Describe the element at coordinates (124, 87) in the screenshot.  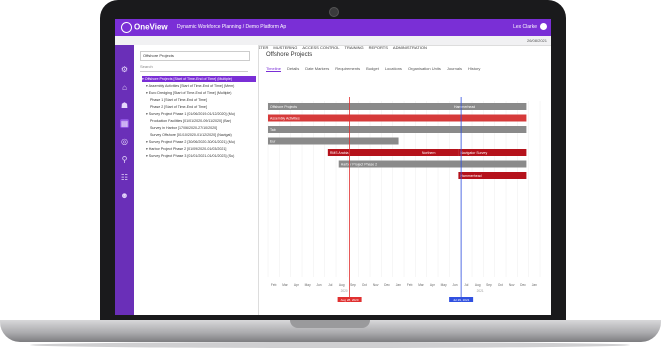
I see `home-icon: ⌂` at that location.